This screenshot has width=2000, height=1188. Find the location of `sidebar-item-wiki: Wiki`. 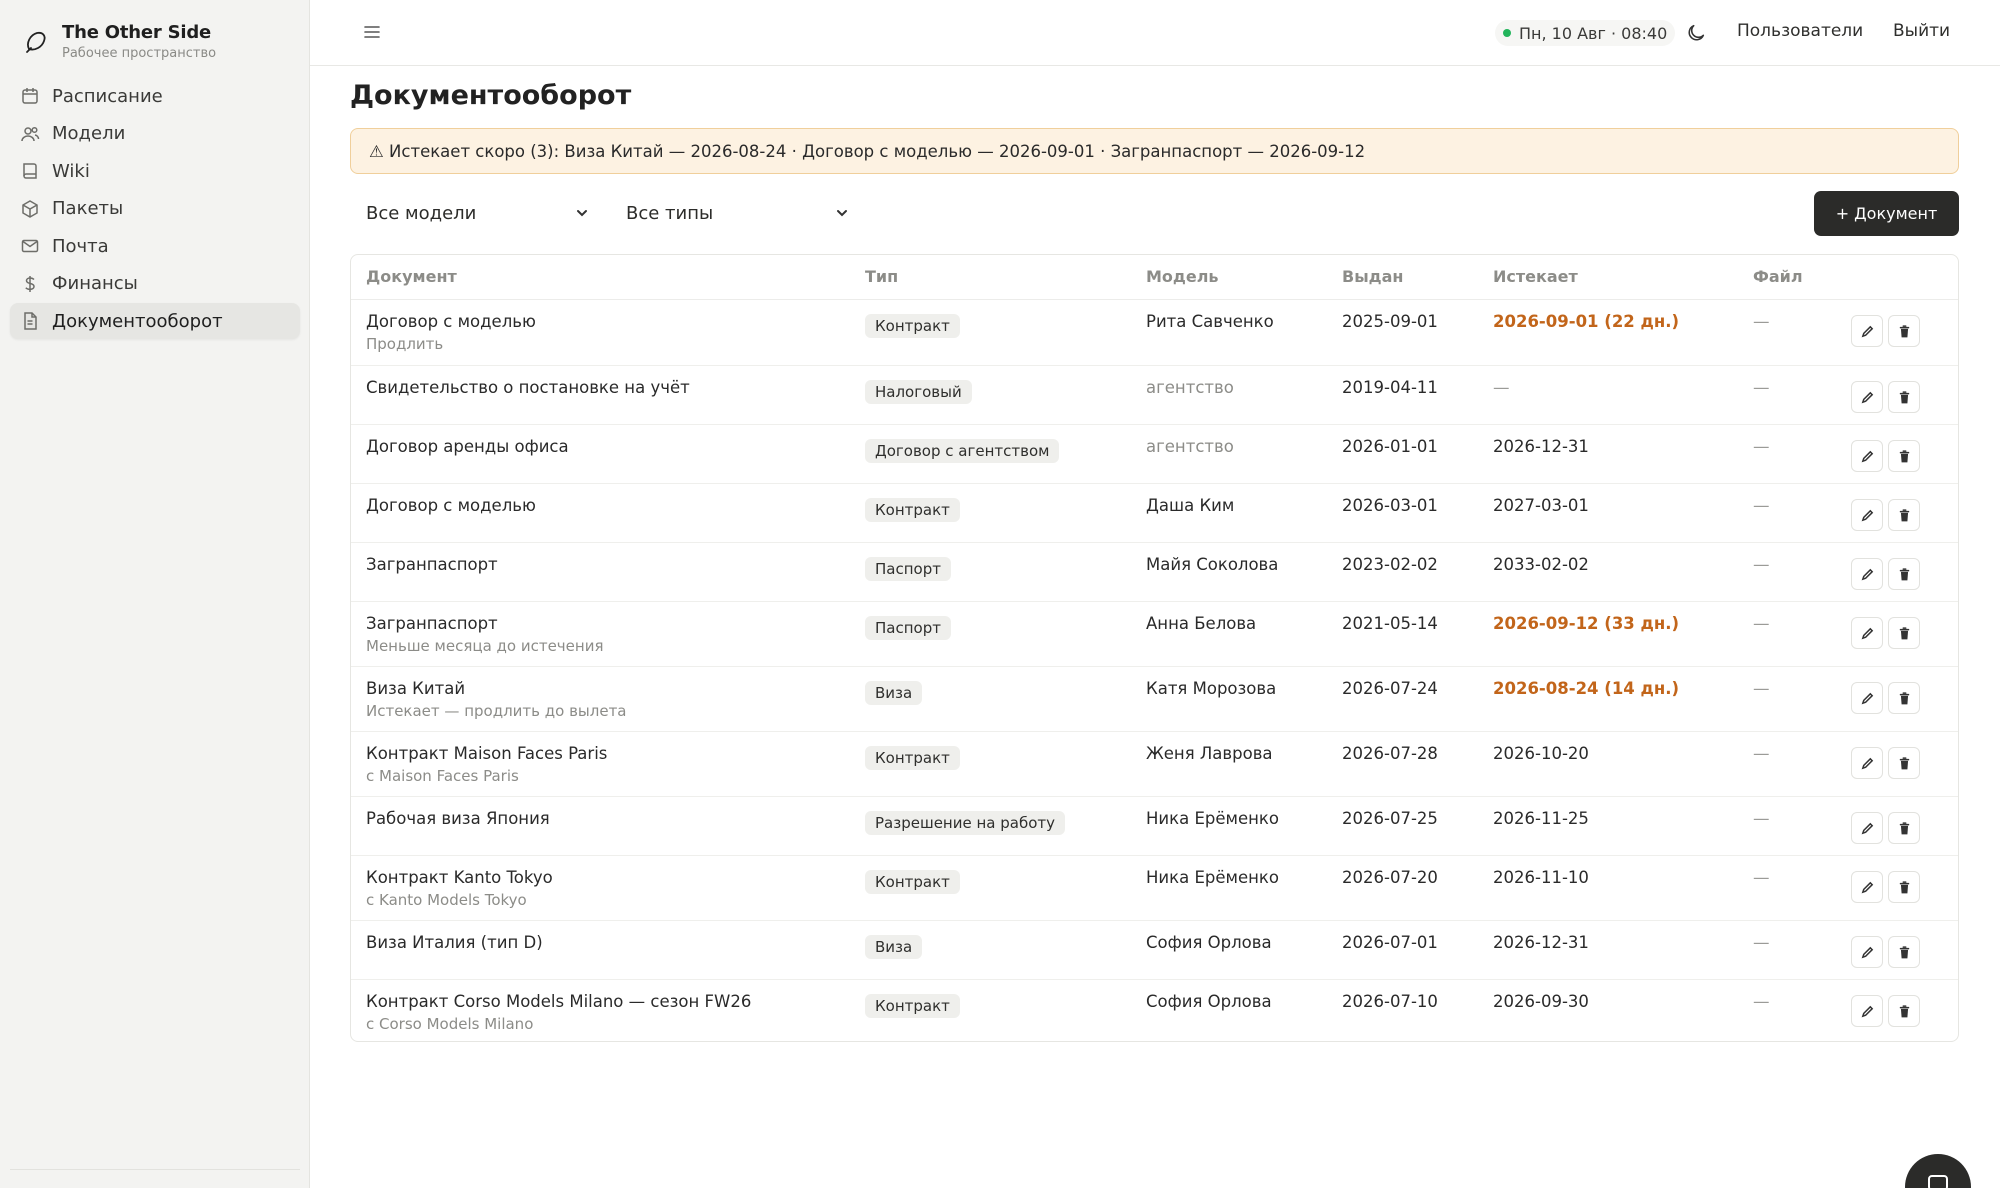

sidebar-item-wiki: Wiki is located at coordinates (155, 171).